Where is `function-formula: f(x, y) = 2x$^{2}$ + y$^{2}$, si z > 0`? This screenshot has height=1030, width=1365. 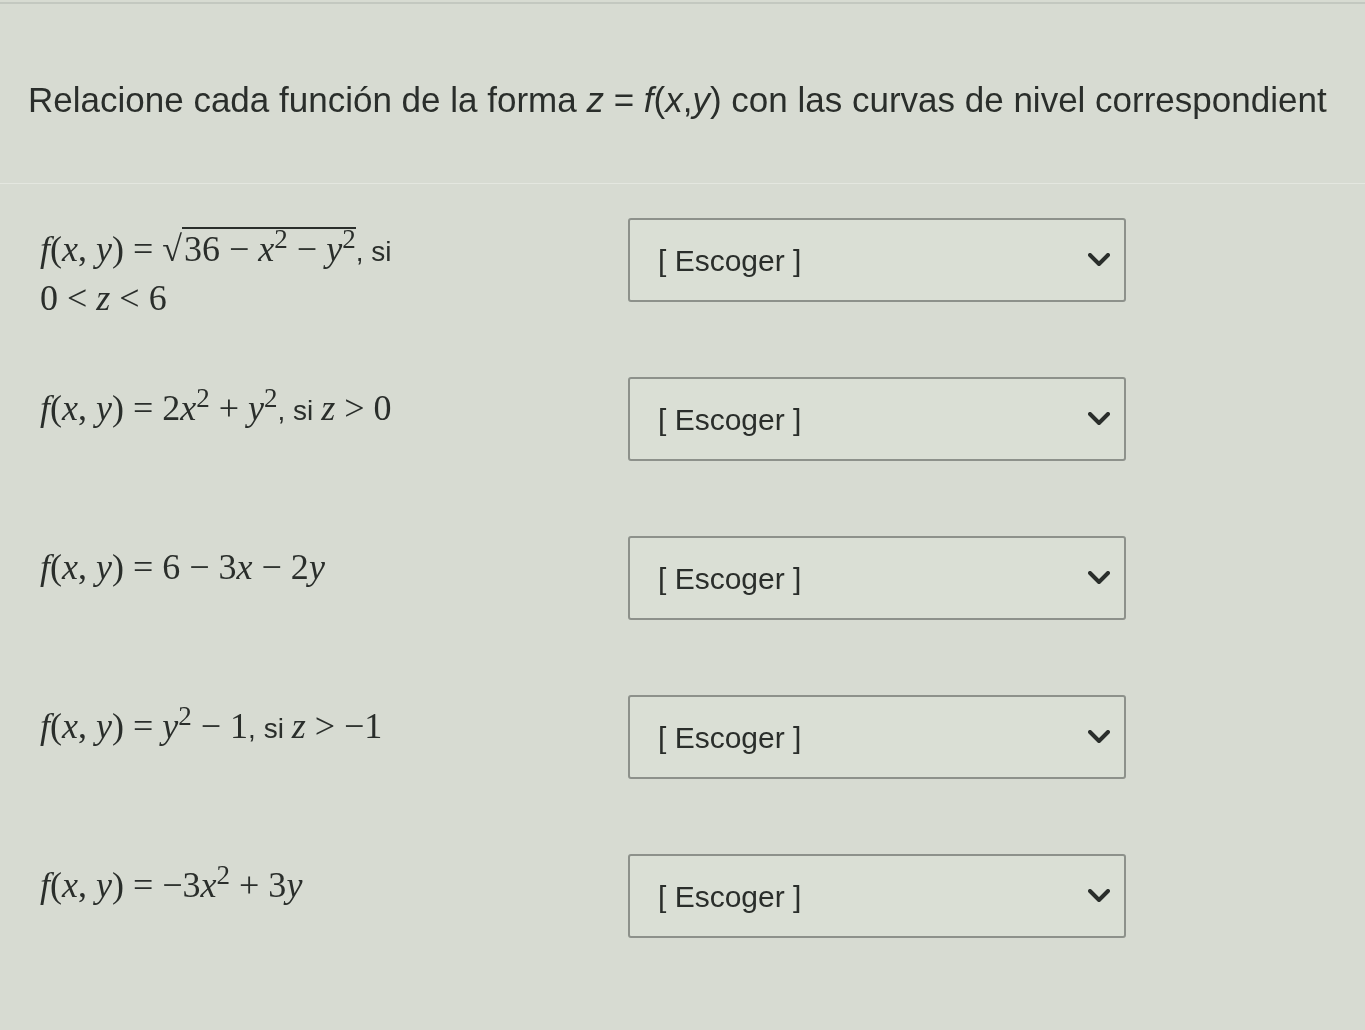 function-formula: f(x, y) = 2x$^{2}$ + y$^{2}$, si z > 0 is located at coordinates (216, 405).